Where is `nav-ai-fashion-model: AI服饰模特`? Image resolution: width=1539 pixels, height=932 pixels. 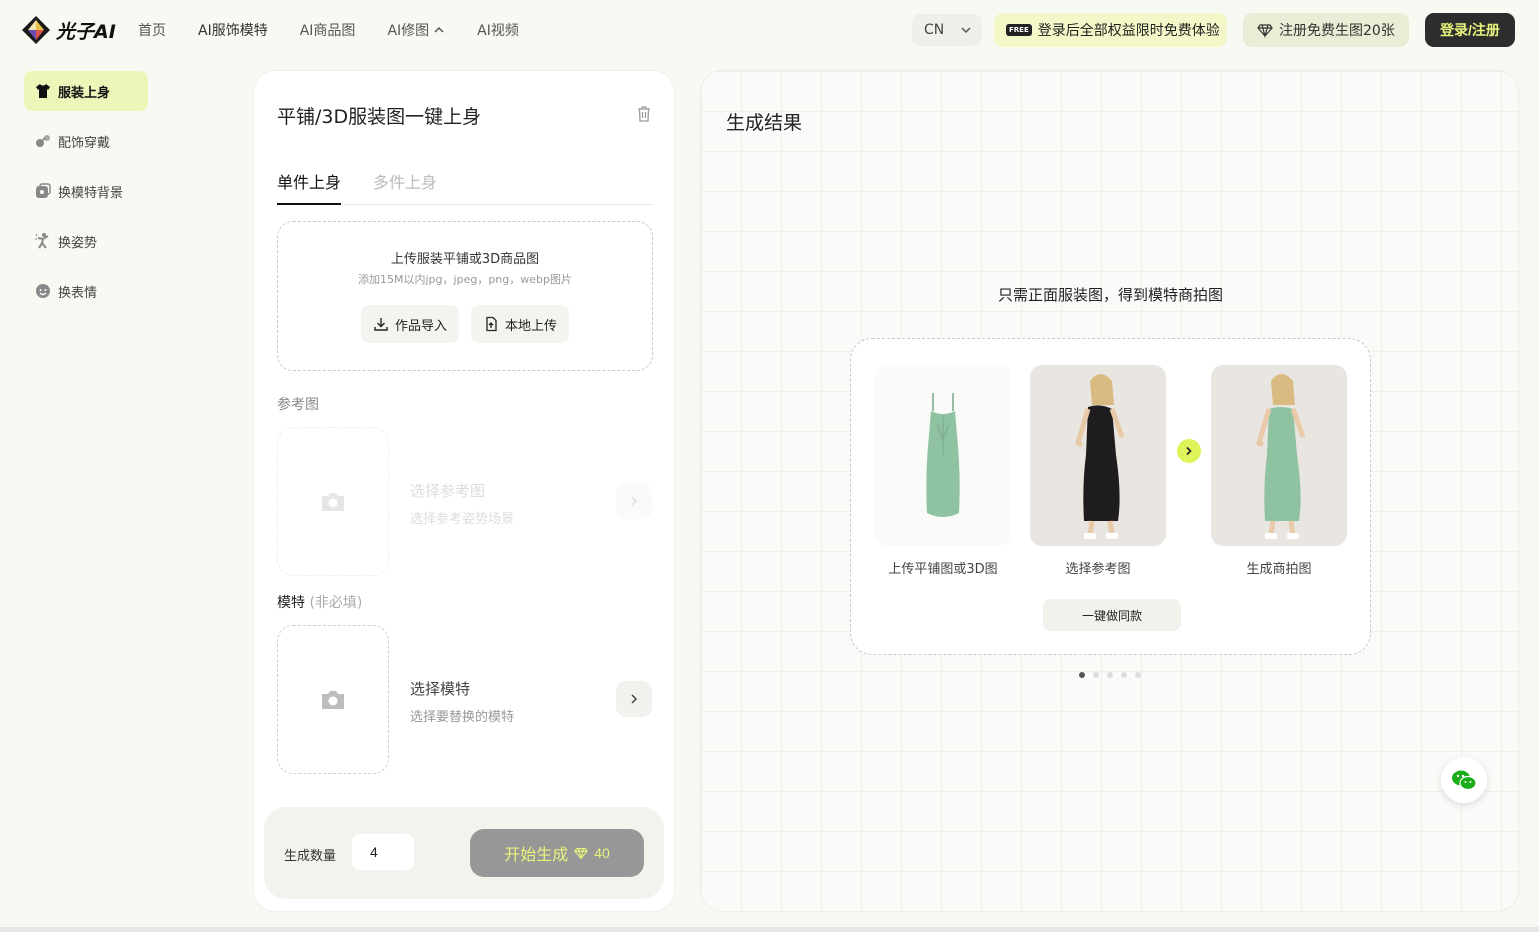
nav-ai-fashion-model: AI服饰模特 is located at coordinates (233, 30).